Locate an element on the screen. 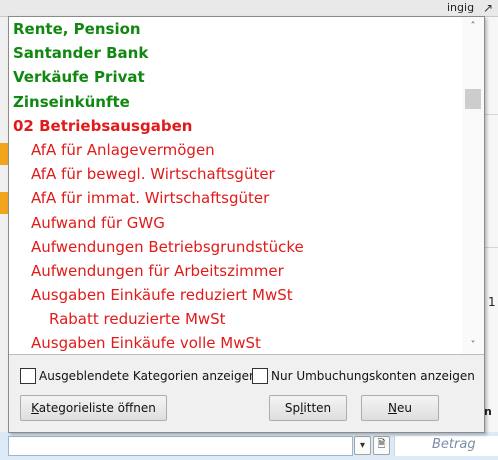 The image size is (498, 460). show-hidden-categories-option: Ausgeblendete Kategorien anzeigen is located at coordinates (138, 376).